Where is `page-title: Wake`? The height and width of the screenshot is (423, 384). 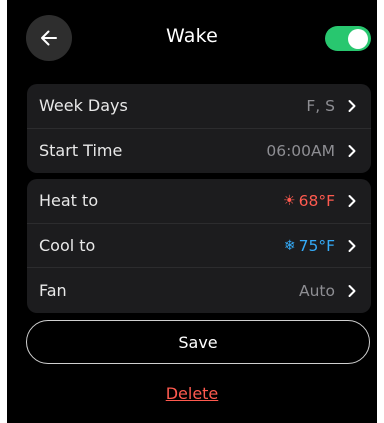 page-title: Wake is located at coordinates (192, 36).